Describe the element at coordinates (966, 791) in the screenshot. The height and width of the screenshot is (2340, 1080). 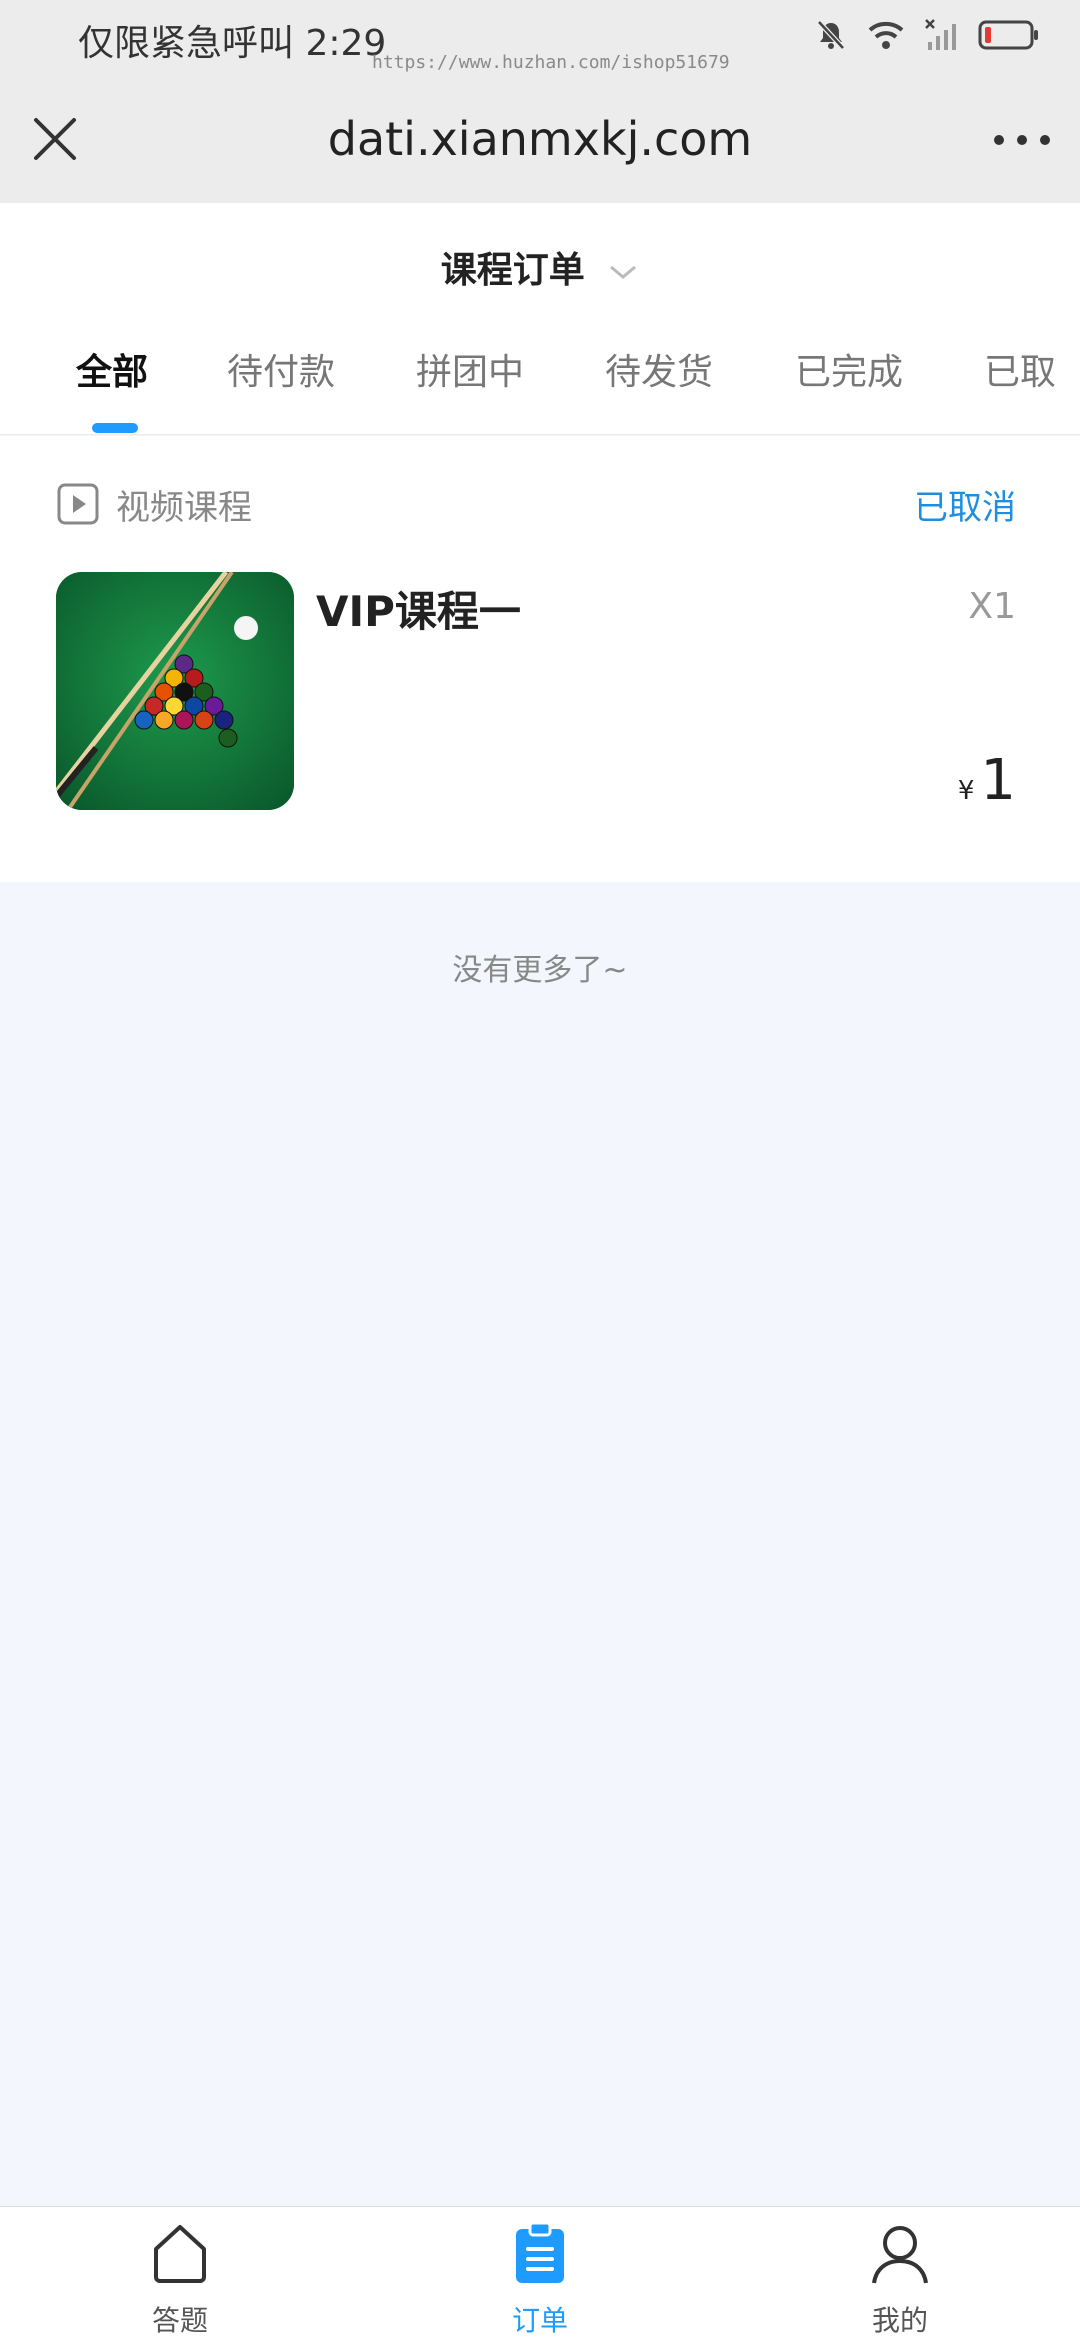
I see `price-currency: ¥` at that location.